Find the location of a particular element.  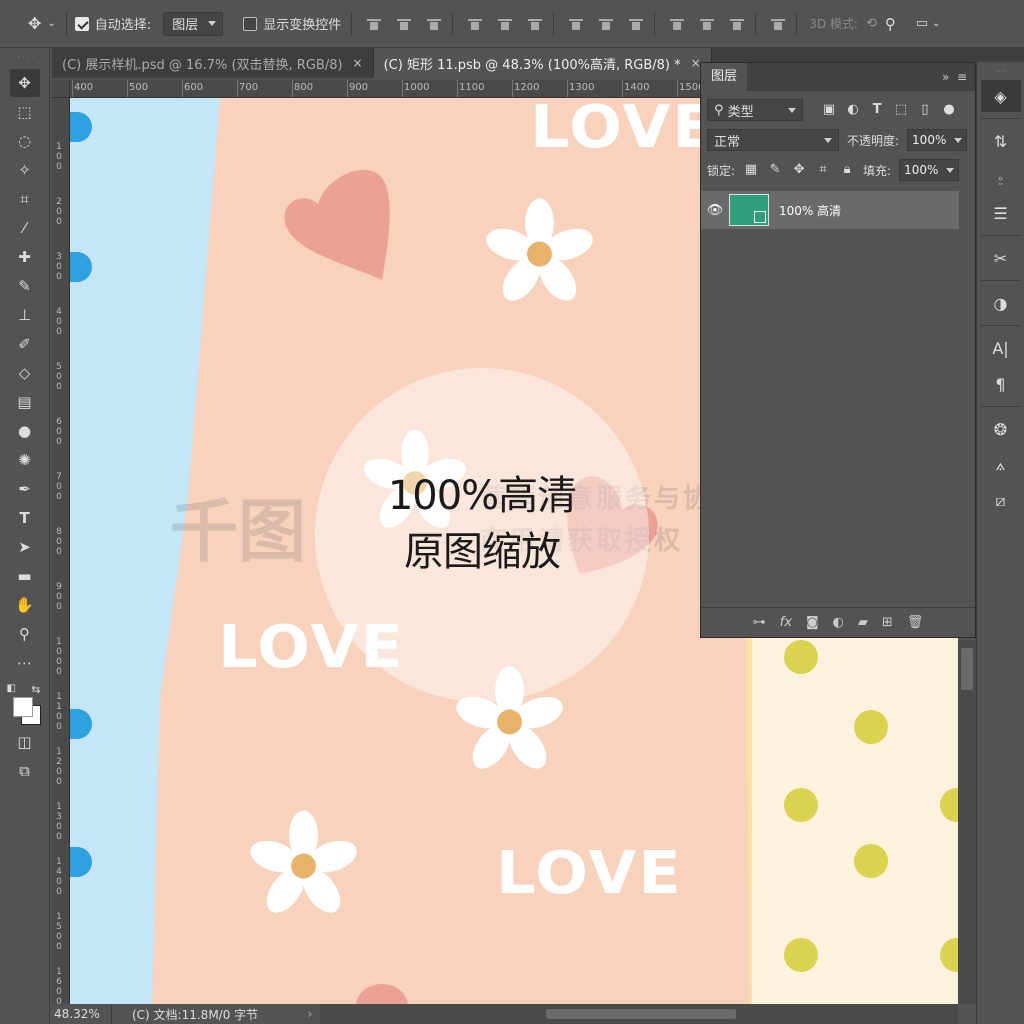

align-vcenter-icon is located at coordinates (404, 24).